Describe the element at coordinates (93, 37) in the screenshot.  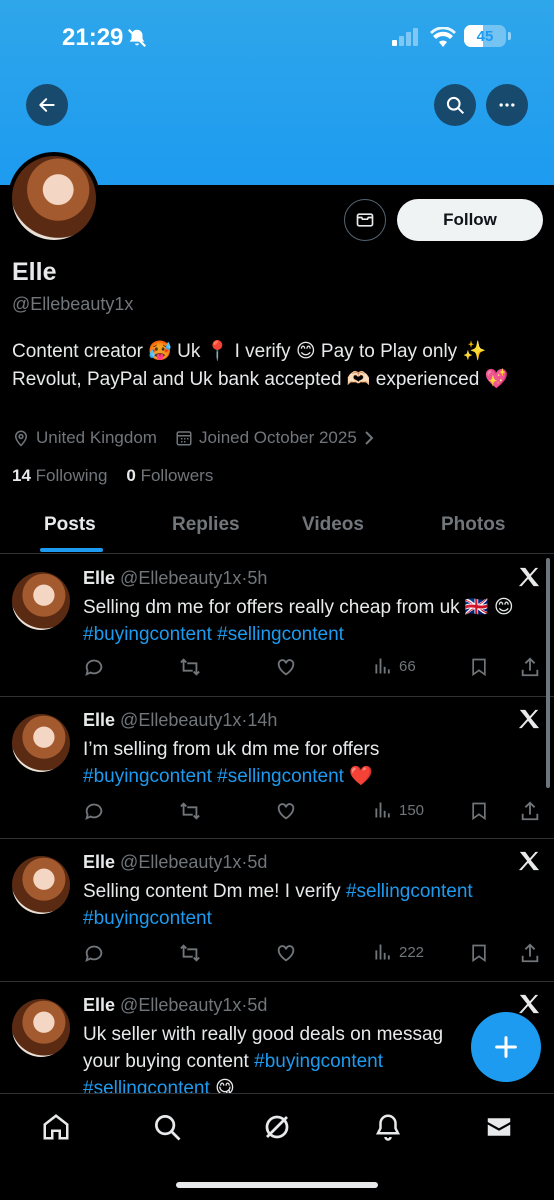
I see `status-time: 21:29` at that location.